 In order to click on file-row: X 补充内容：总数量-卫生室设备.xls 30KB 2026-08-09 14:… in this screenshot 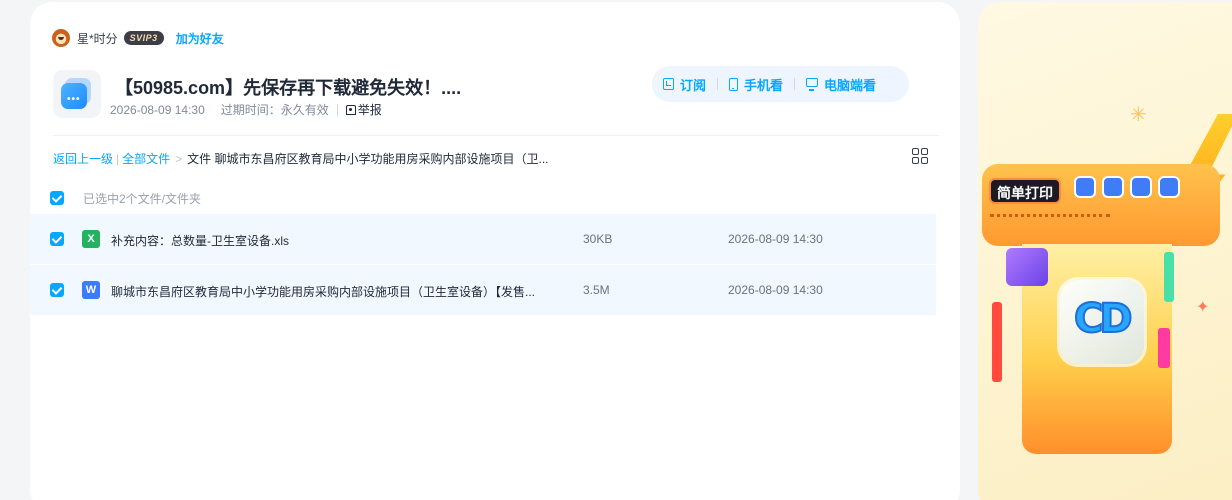, I will do `click(483, 239)`.